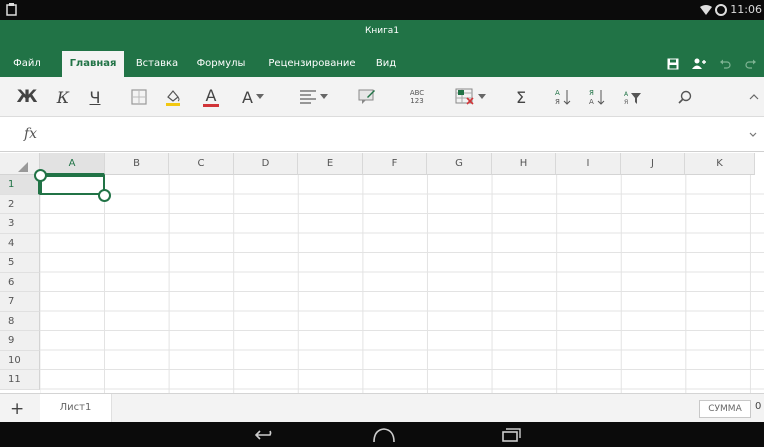 This screenshot has height=447, width=764. I want to click on save-icon, so click(673, 64).